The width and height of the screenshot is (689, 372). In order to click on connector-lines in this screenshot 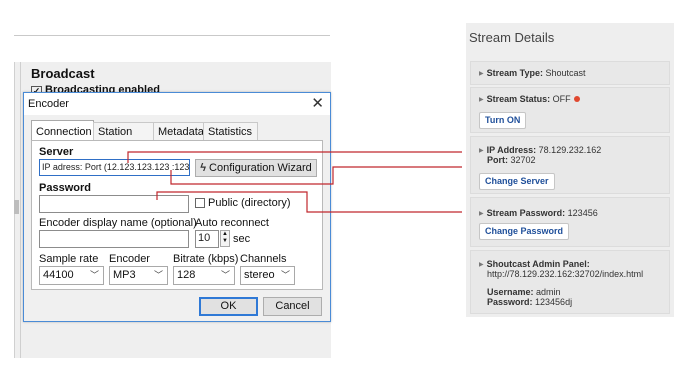, I will do `click(294, 182)`.